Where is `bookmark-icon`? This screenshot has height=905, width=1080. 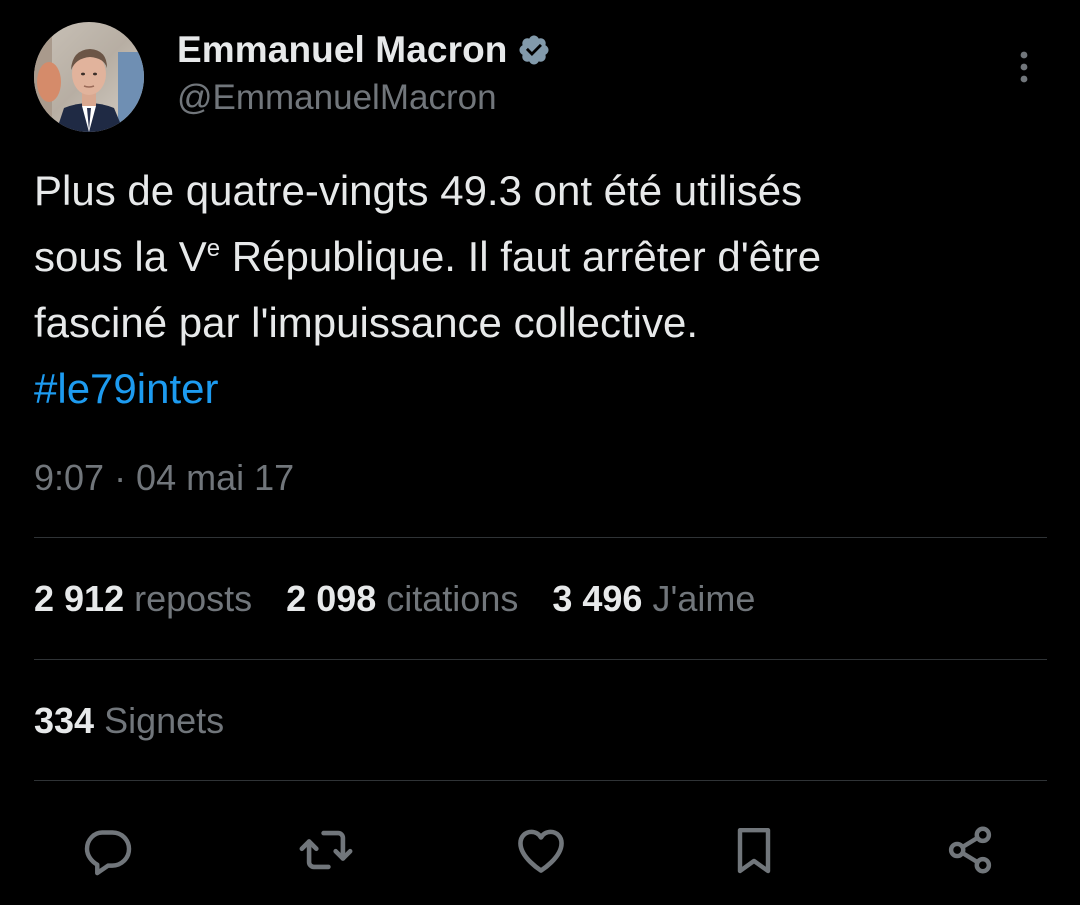 bookmark-icon is located at coordinates (754, 850).